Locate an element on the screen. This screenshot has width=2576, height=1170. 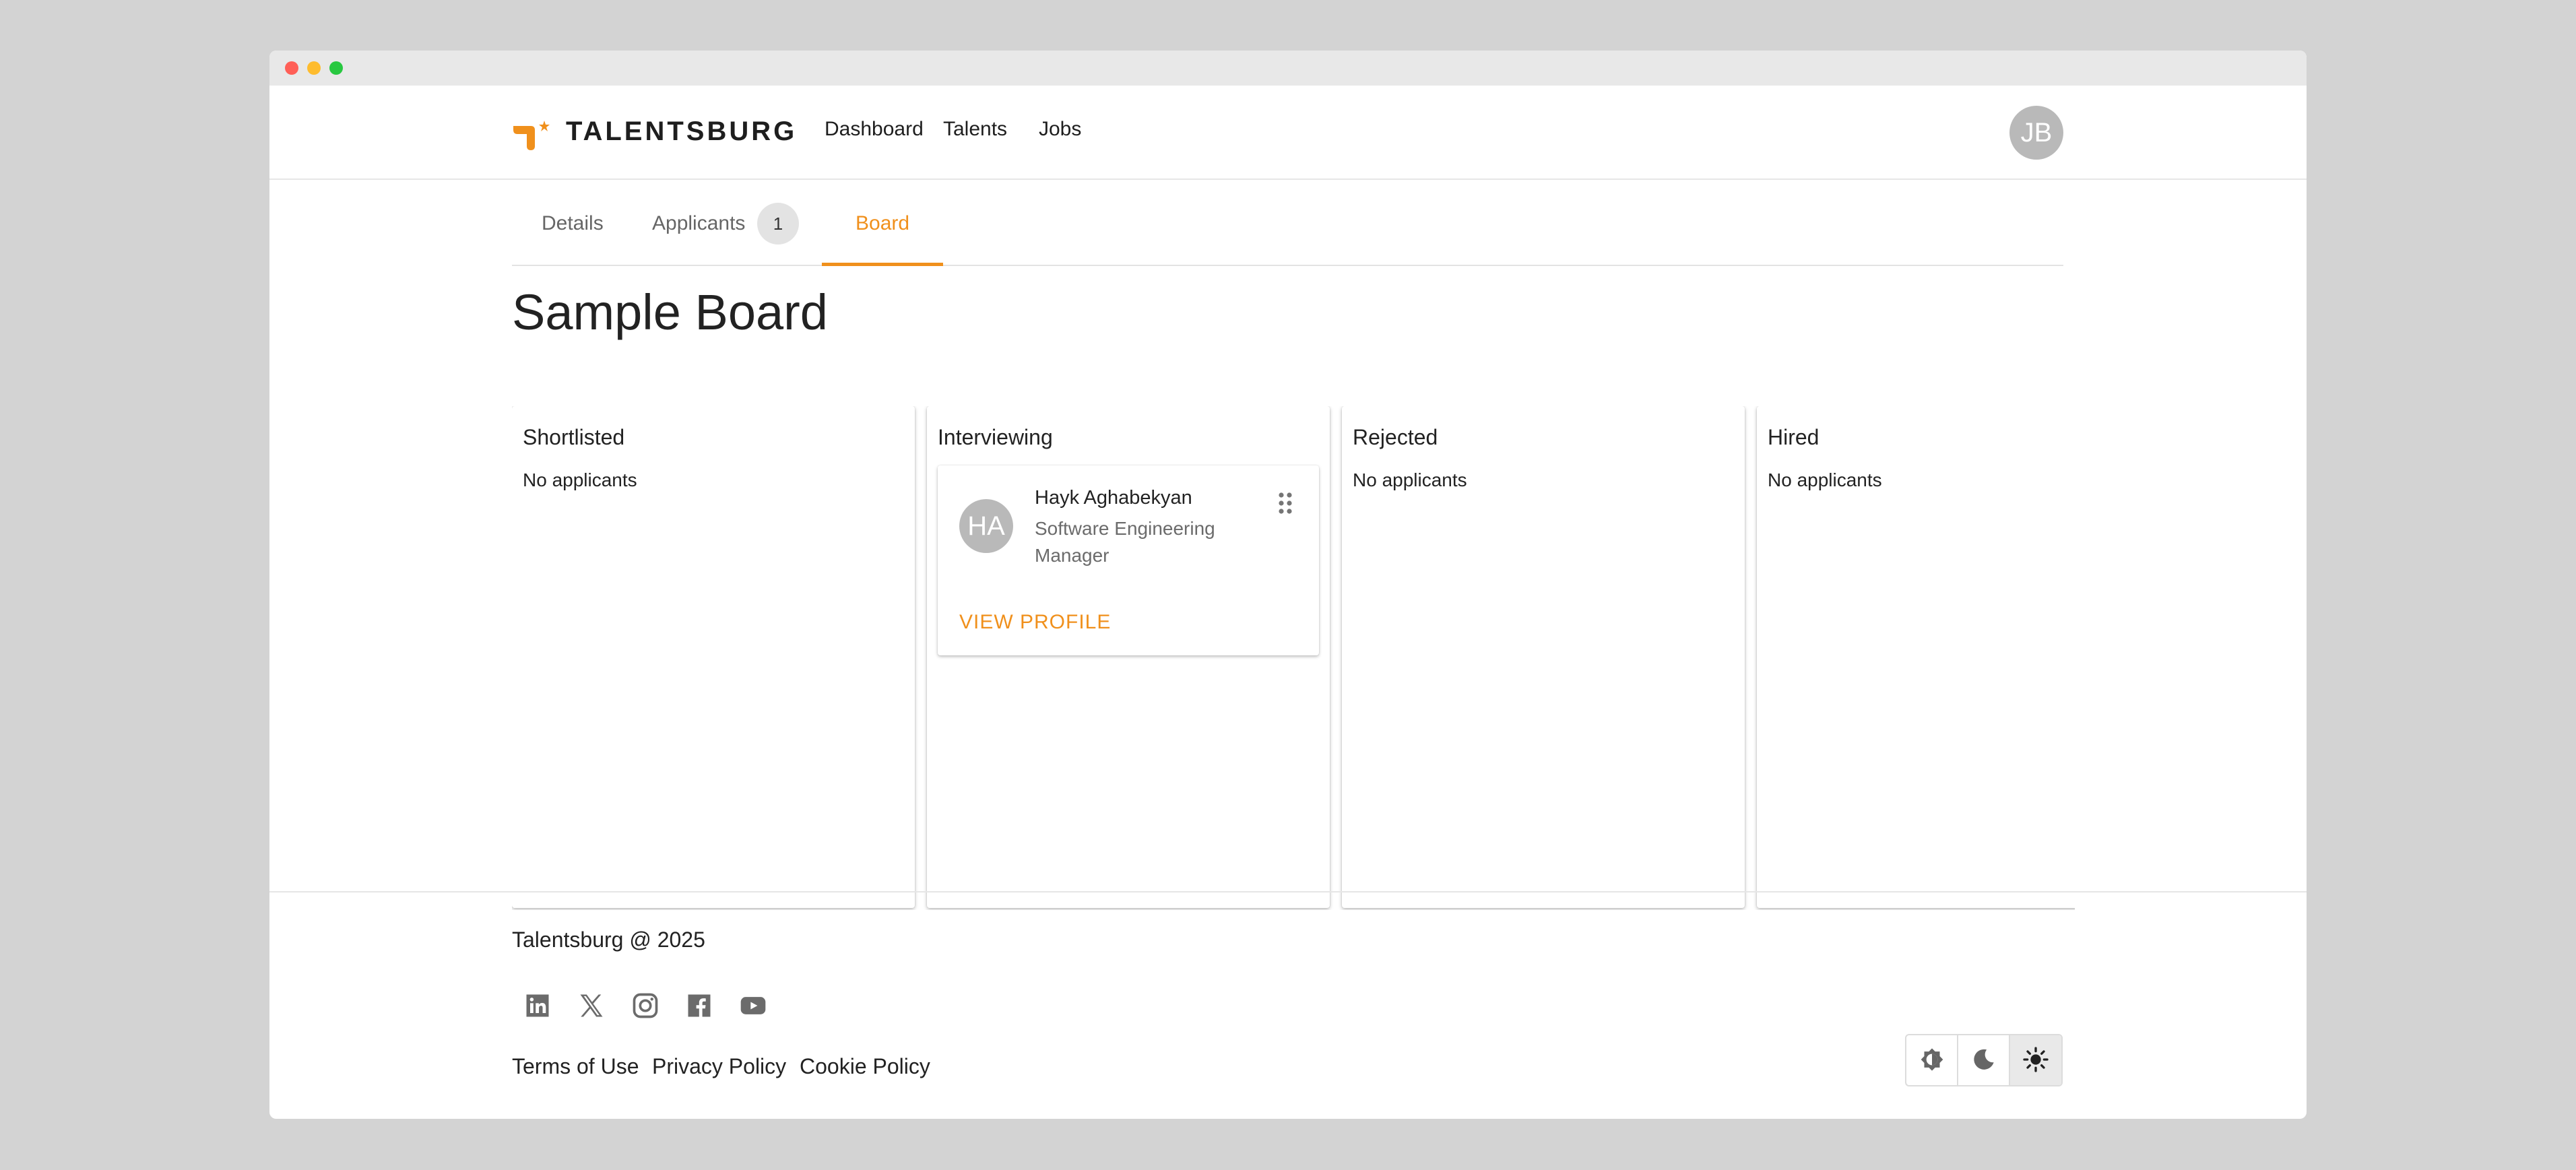
applicant-role: Software Engineering Manager is located at coordinates (1125, 542).